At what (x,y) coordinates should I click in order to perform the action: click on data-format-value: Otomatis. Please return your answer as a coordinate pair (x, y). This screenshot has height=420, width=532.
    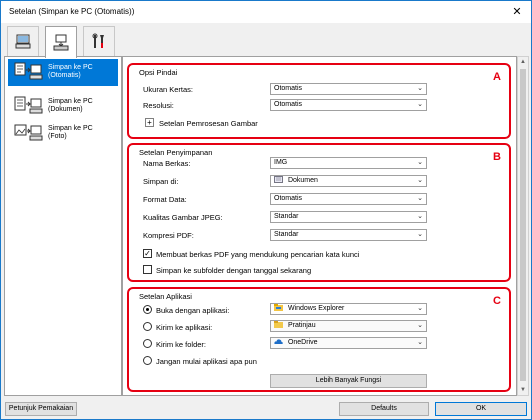
    Looking at the image, I should click on (288, 198).